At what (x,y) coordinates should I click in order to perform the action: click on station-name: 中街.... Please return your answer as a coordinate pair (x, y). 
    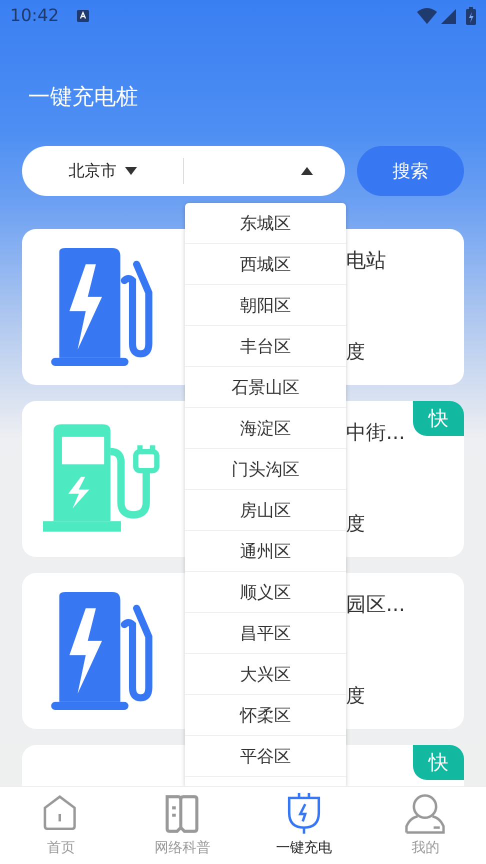
    Looking at the image, I should click on (376, 432).